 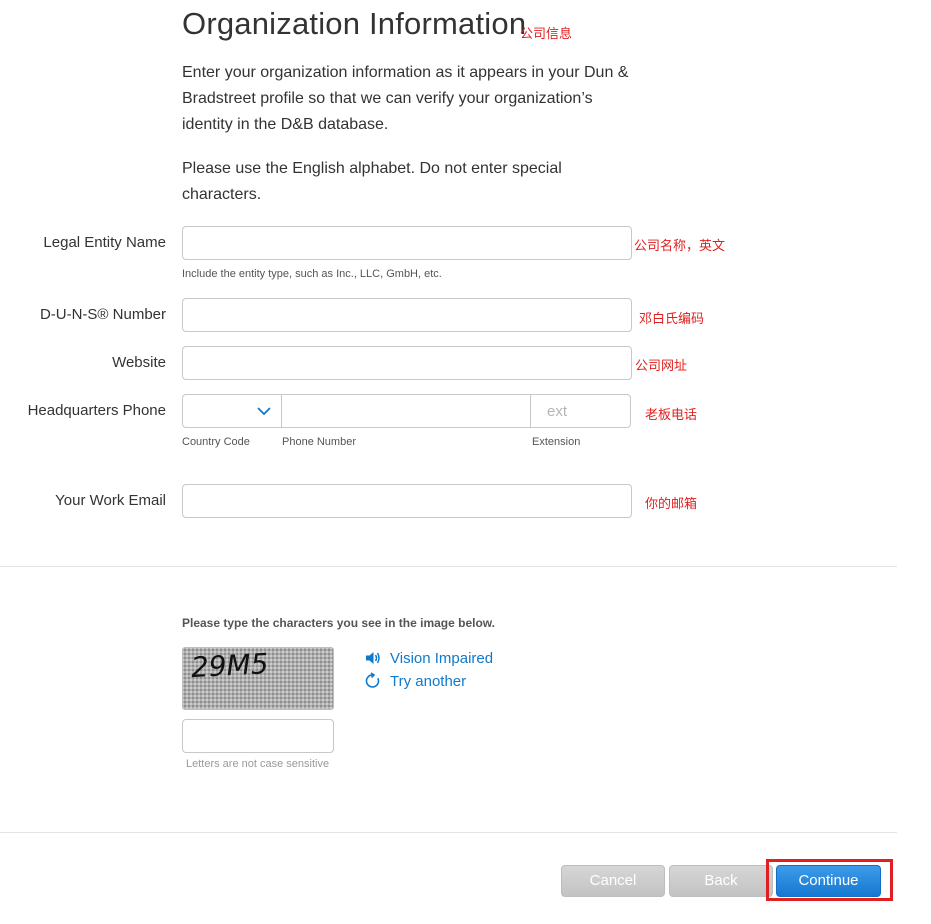 What do you see at coordinates (448, 832) in the screenshot?
I see `footer-divider` at bounding box center [448, 832].